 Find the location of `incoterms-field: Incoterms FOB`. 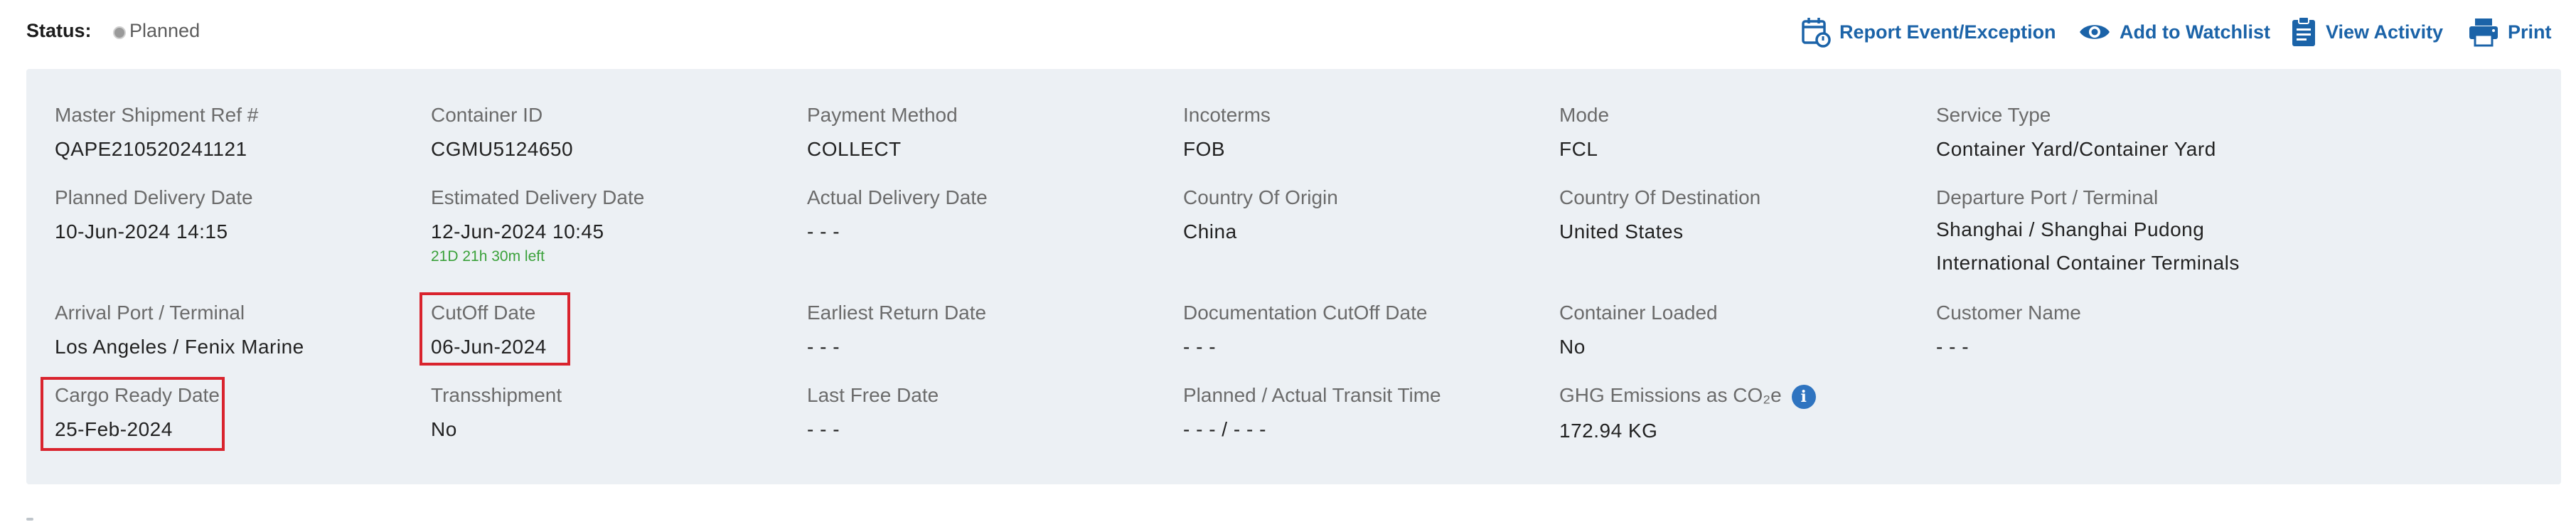

incoterms-field: Incoterms FOB is located at coordinates (1227, 132).